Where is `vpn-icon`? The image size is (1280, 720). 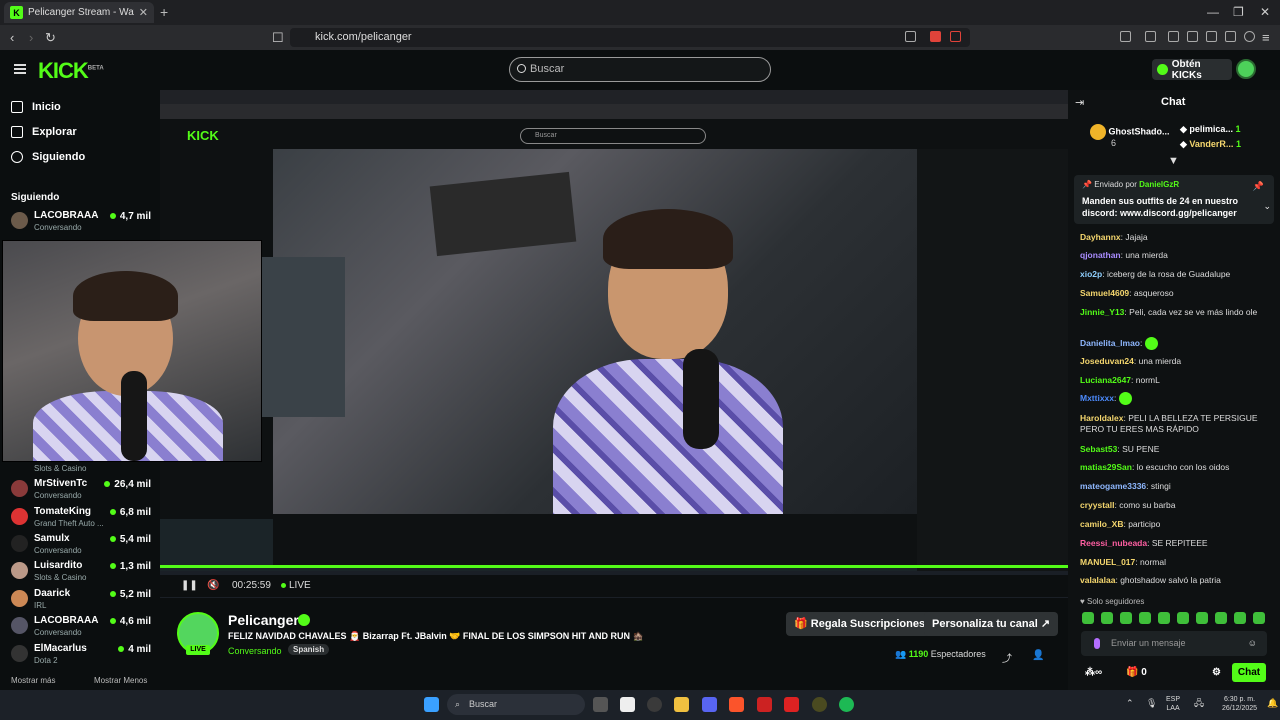
vpn-icon is located at coordinates (1249, 36).